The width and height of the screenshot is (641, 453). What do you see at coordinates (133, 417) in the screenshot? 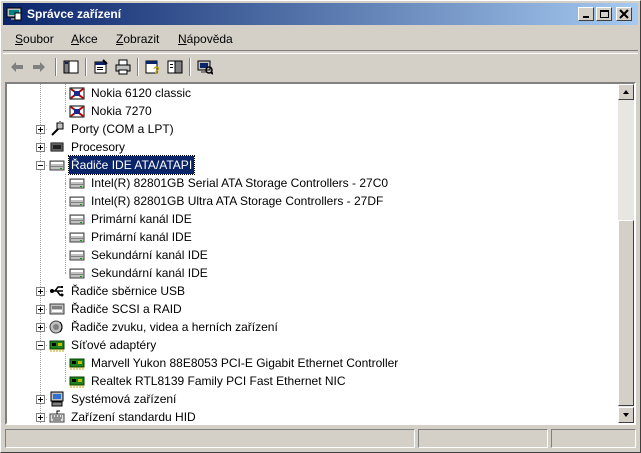
I see `tree-item-label: Zařízení standardu HID` at bounding box center [133, 417].